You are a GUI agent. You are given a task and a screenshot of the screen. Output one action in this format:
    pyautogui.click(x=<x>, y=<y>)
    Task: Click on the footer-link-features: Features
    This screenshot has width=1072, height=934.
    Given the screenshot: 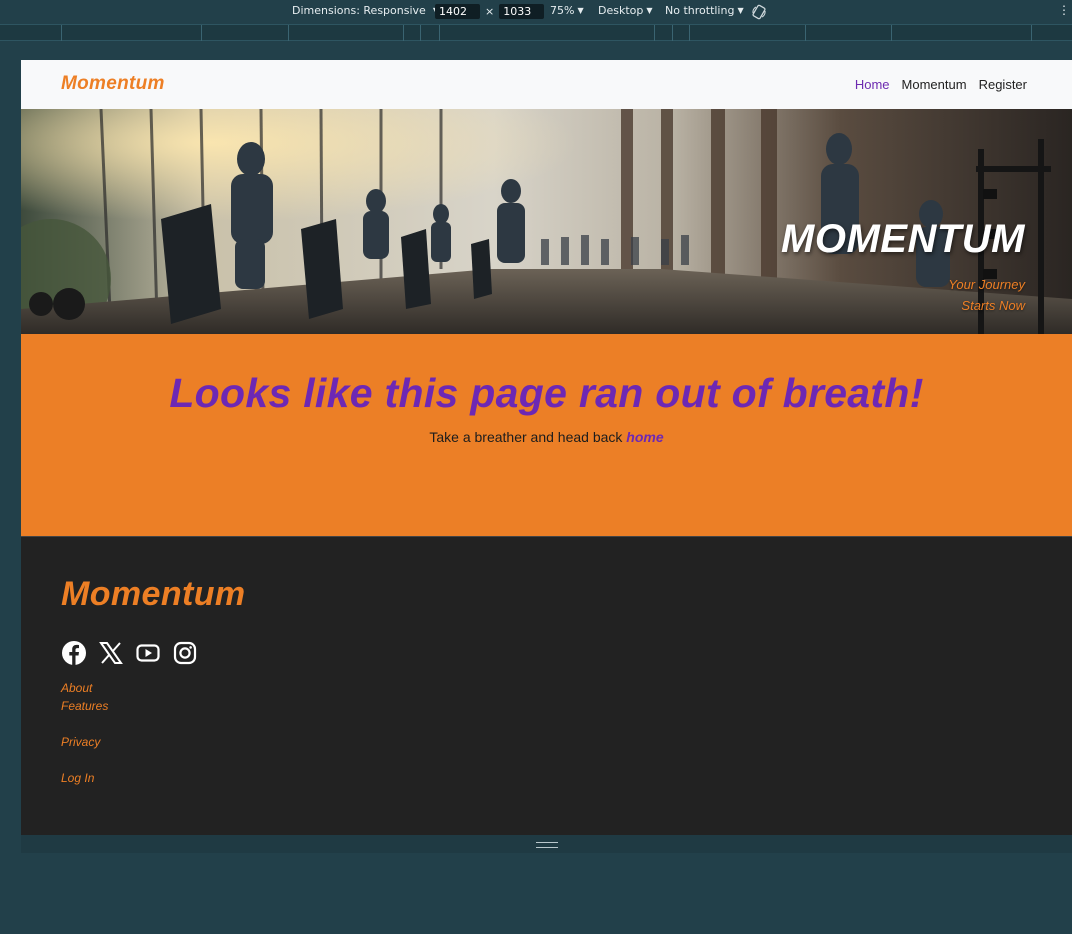 What is the action you would take?
    pyautogui.click(x=84, y=706)
    